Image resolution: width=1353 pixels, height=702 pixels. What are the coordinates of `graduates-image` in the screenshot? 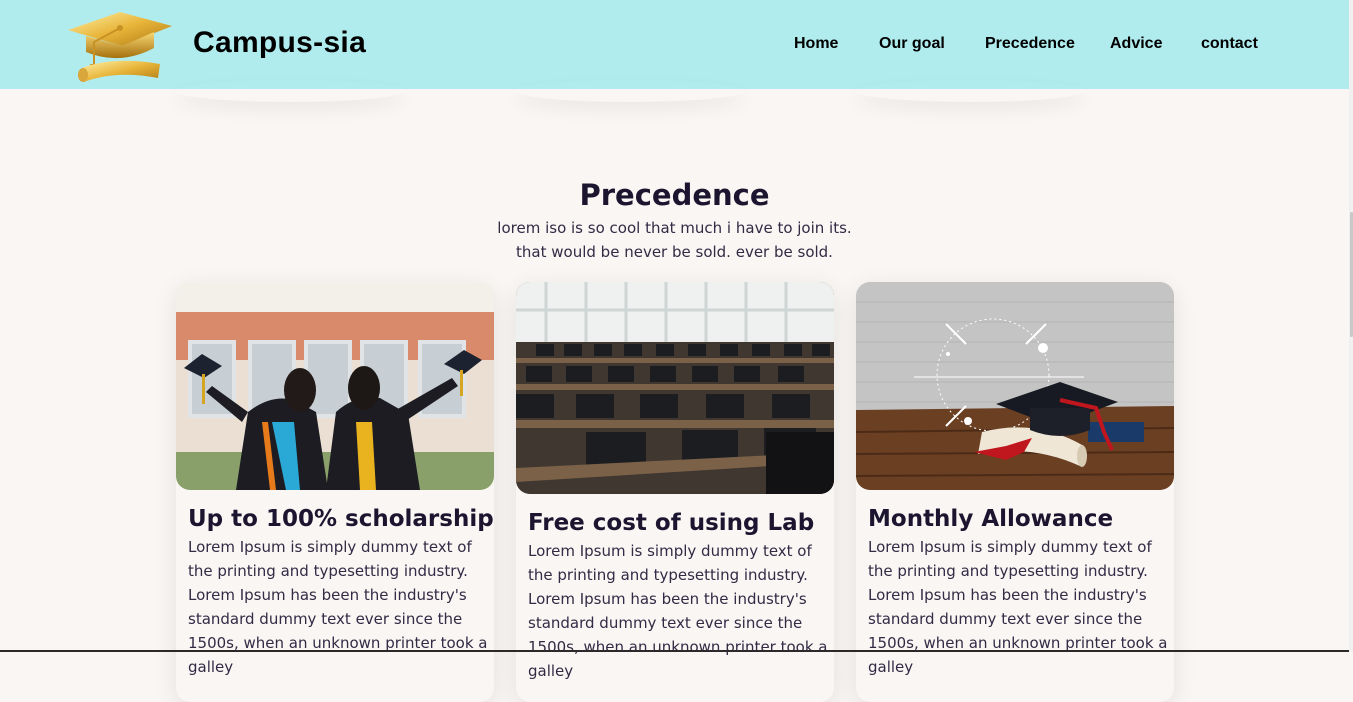 It's located at (335, 386).